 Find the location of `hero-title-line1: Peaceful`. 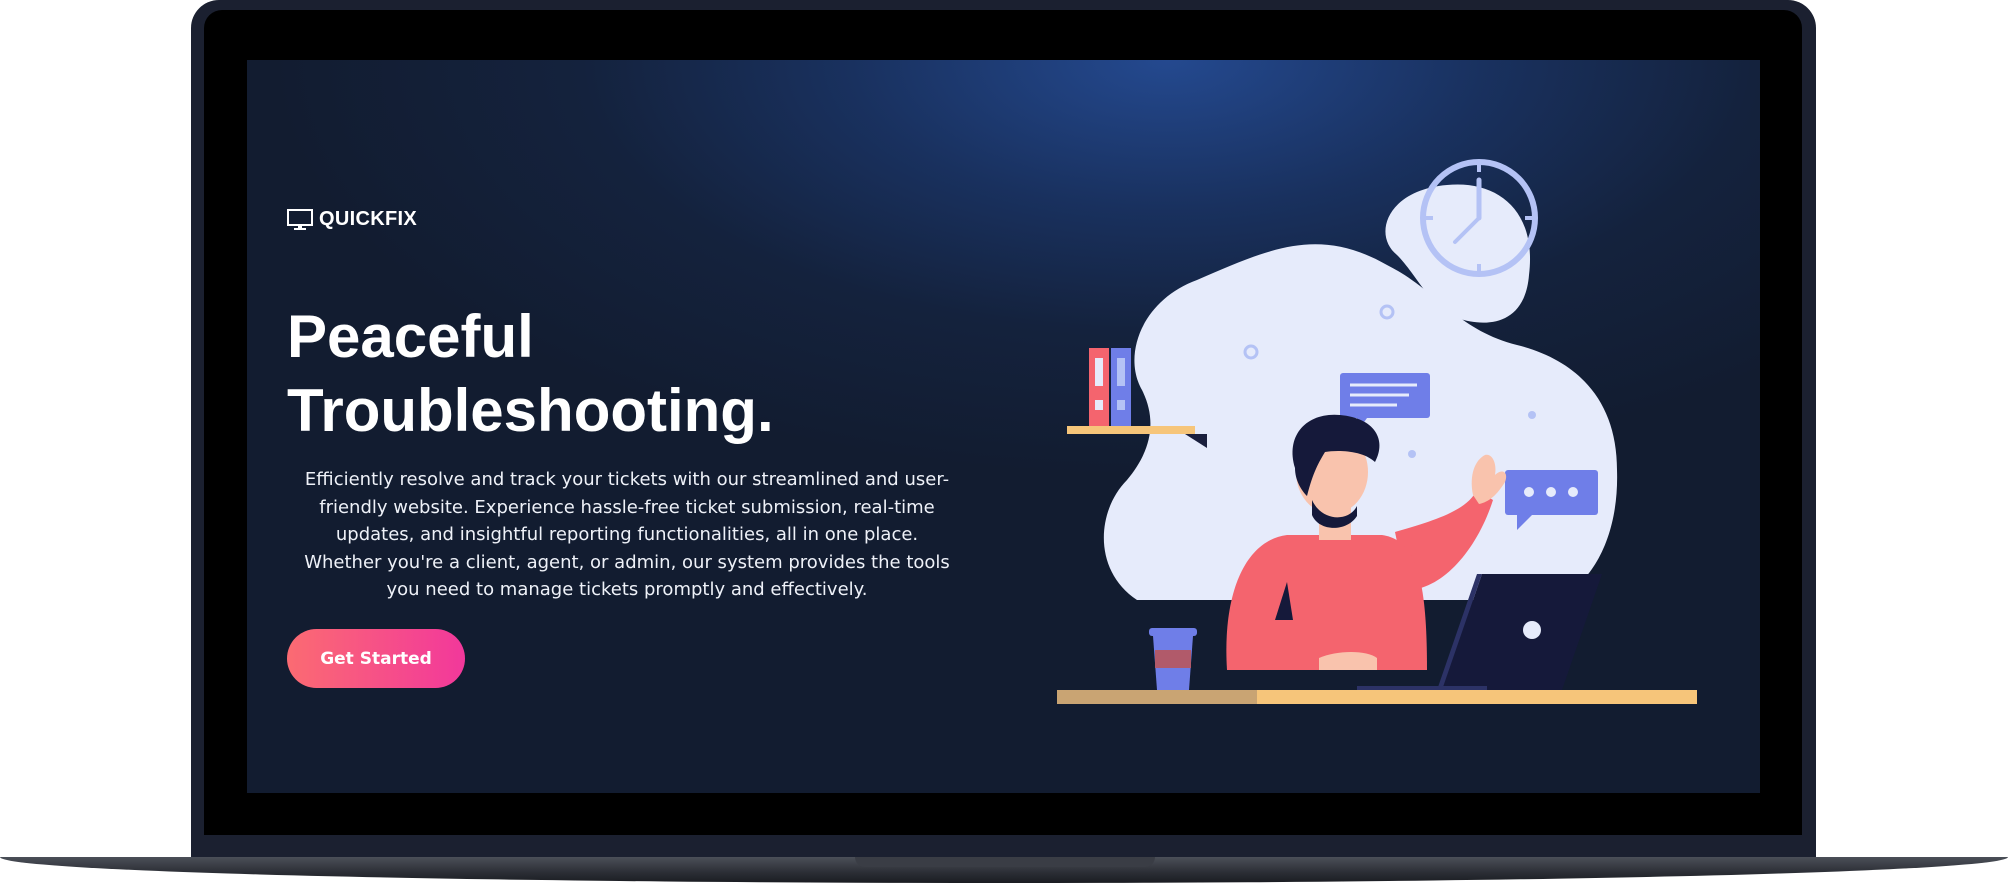

hero-title-line1: Peaceful is located at coordinates (410, 336).